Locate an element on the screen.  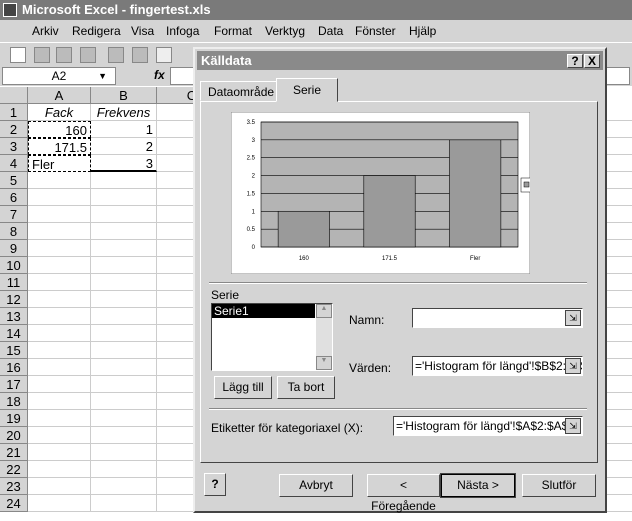
cell-A16 is located at coordinates (59, 367).